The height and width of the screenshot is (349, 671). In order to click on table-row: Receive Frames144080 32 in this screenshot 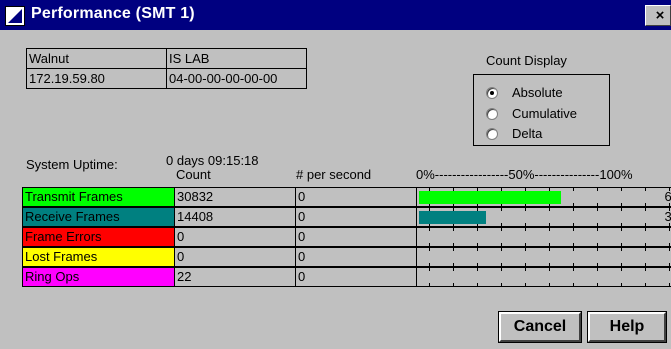, I will do `click(346, 217)`.